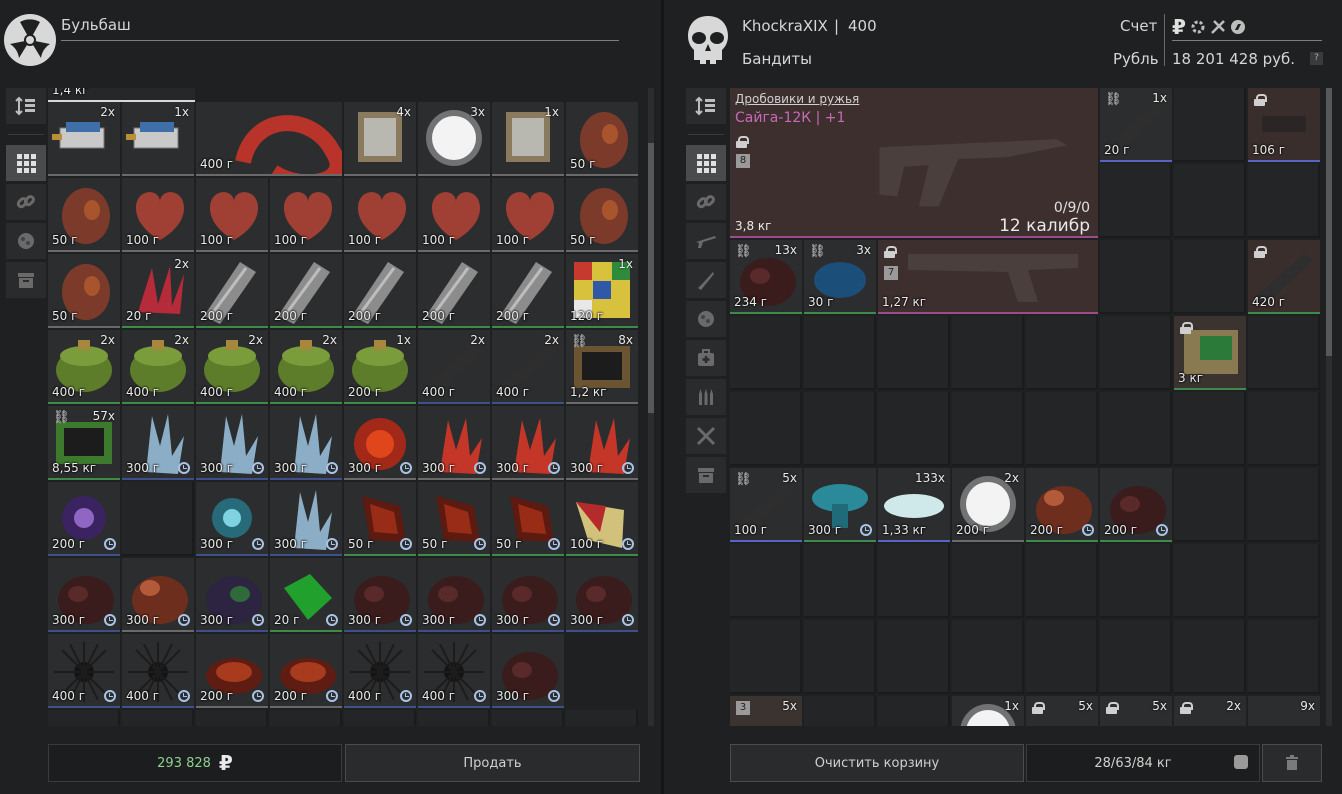  I want to click on item-fluff-bottom: 1x, so click(988, 711).